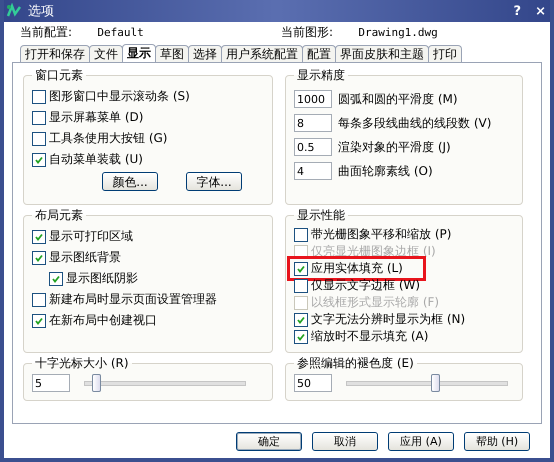 The width and height of the screenshot is (554, 462). I want to click on checkbox-label: 仅显示文字边框 (W), so click(365, 285).